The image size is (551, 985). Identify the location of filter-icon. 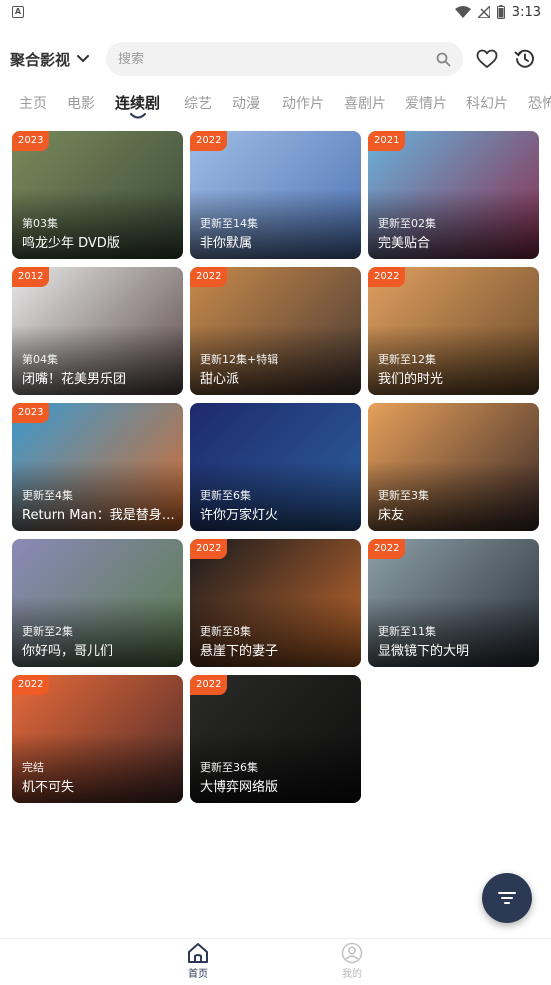
(507, 898).